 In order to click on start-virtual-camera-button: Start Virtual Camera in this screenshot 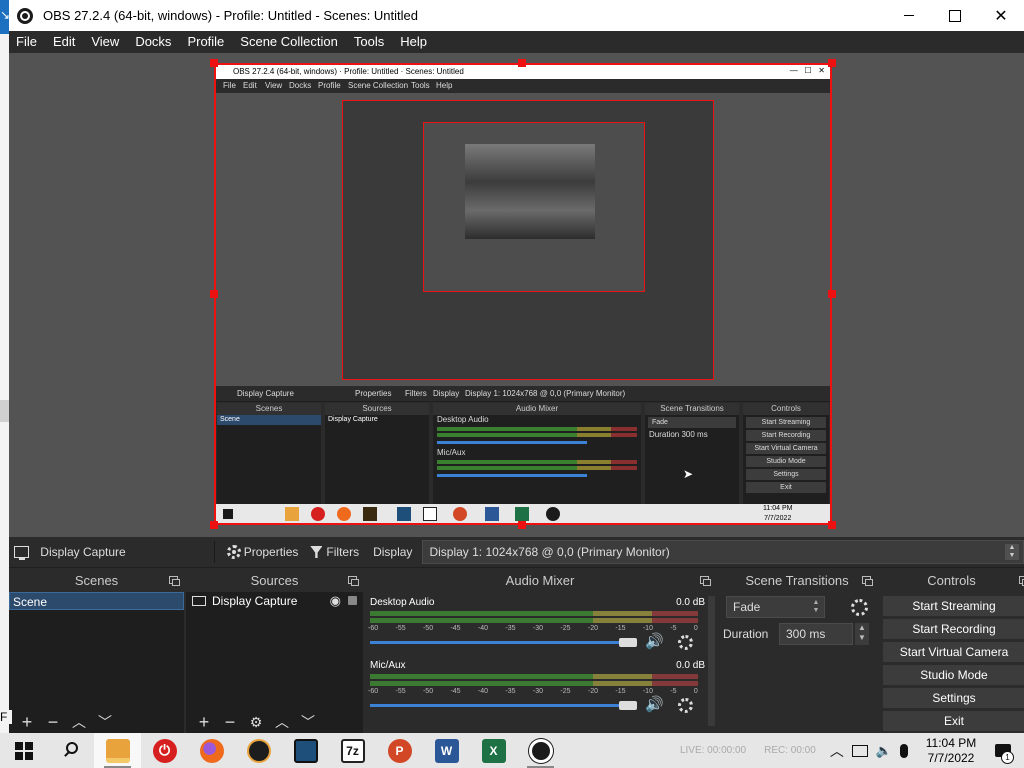, I will do `click(953, 652)`.